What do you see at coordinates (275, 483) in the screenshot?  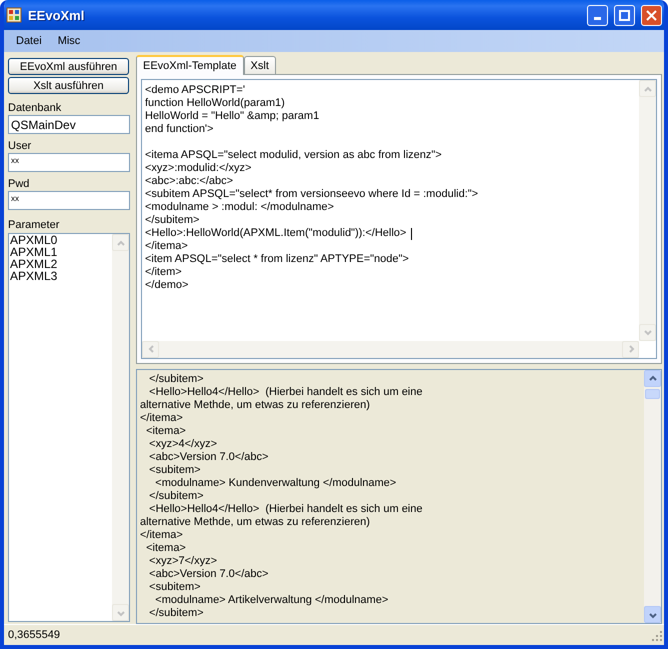 I see `output-line: <modulname> Kundenverwaltung </modulname>` at bounding box center [275, 483].